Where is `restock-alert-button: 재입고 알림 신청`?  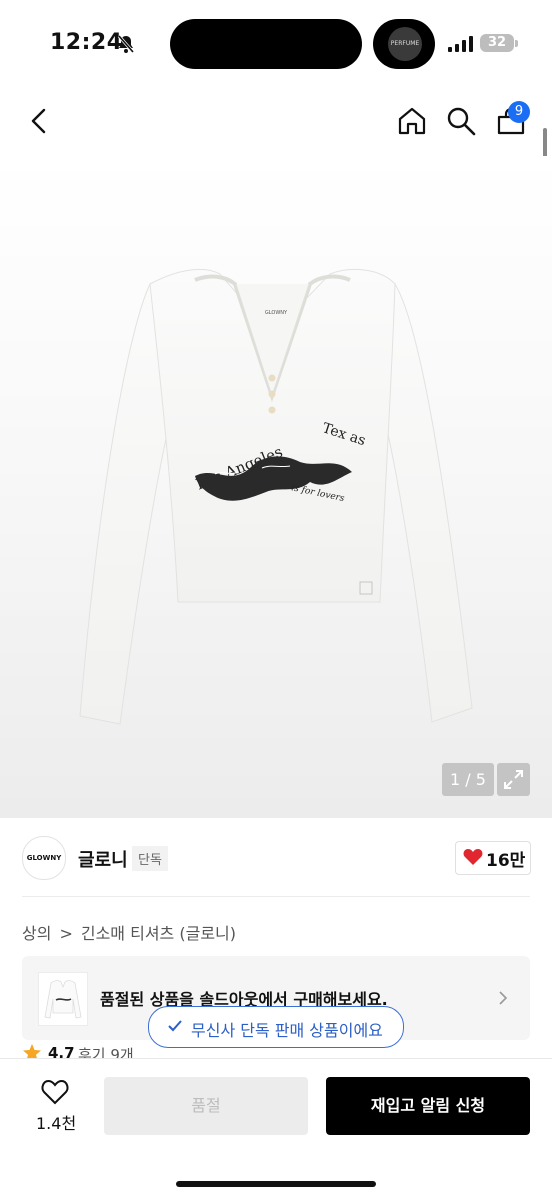
restock-alert-button: 재입고 알림 신청 is located at coordinates (428, 1106).